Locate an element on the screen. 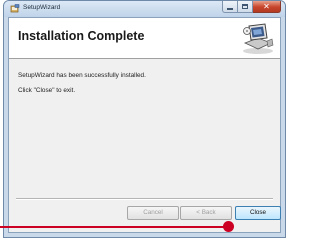  minimize-icon is located at coordinates (230, 8).